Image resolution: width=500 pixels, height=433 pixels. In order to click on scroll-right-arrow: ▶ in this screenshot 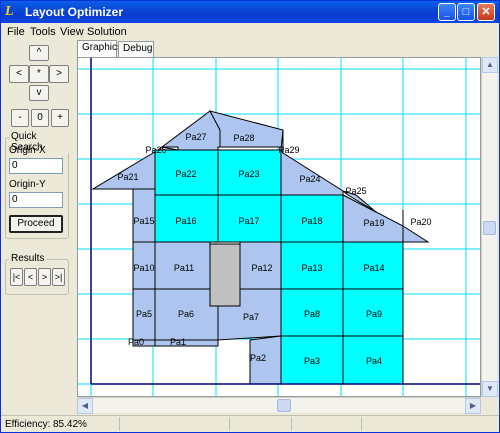, I will do `click(473, 406)`.